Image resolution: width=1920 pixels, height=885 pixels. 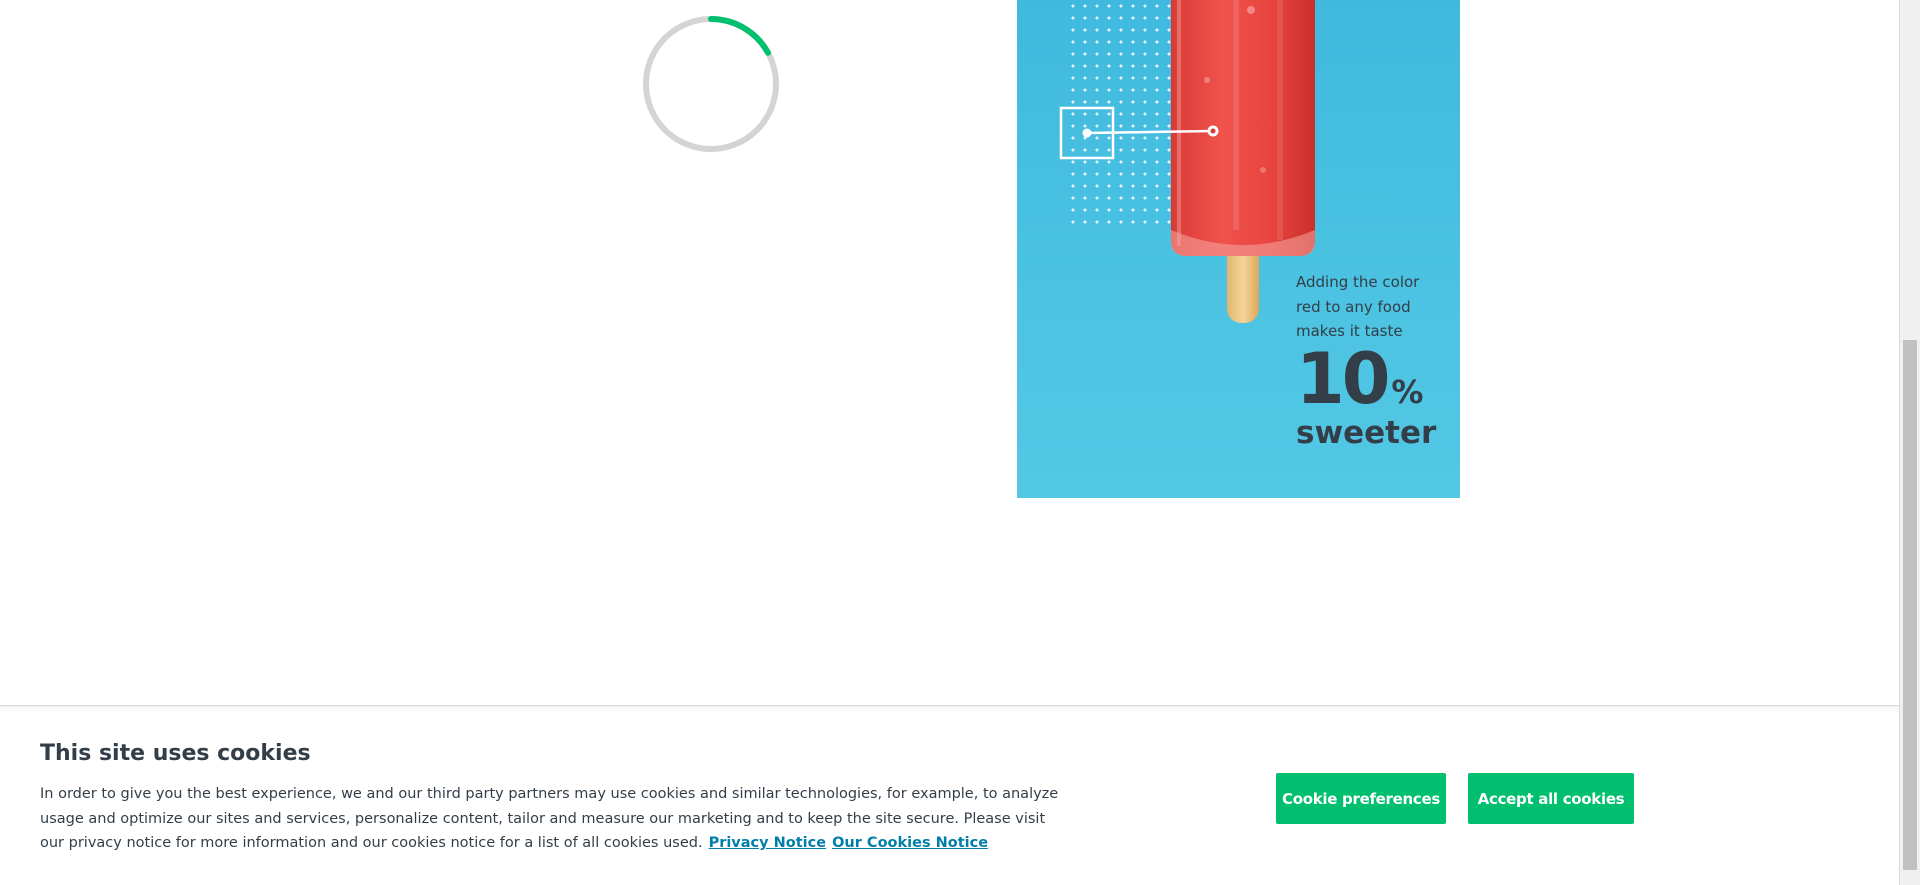 I want to click on scrollbar-thumb, so click(x=1910, y=605).